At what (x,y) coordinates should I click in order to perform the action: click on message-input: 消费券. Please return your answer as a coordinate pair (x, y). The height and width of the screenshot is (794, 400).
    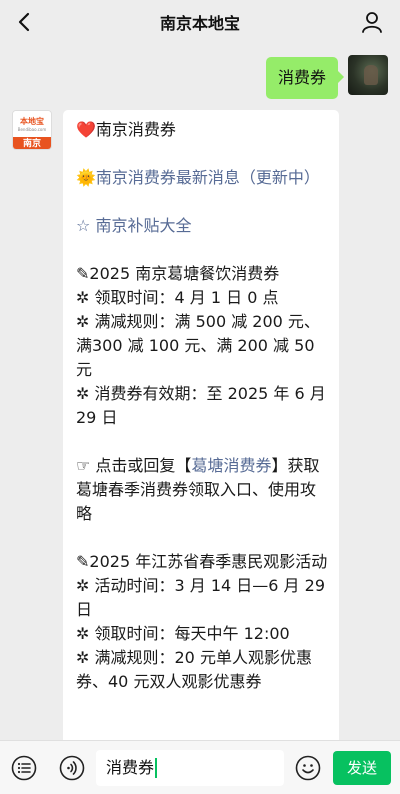
    Looking at the image, I should click on (190, 768).